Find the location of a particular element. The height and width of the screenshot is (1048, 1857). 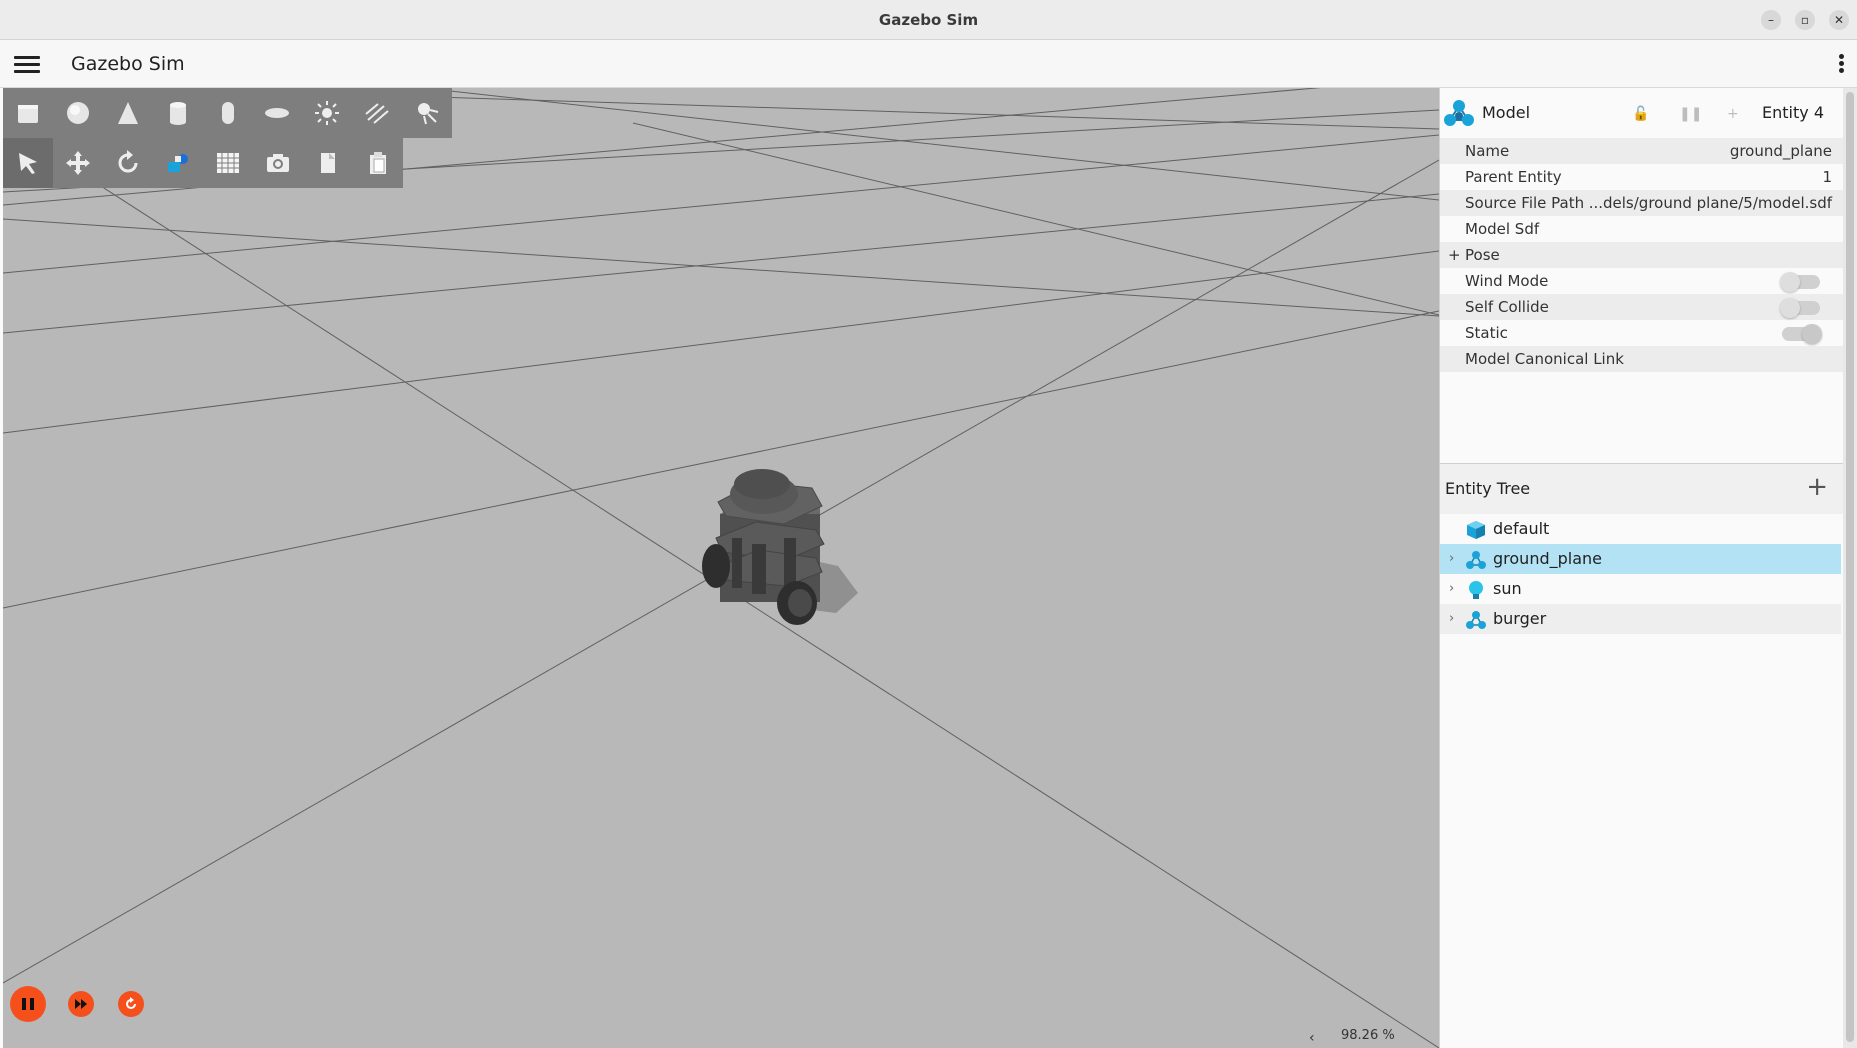

capsule-icon is located at coordinates (228, 113).